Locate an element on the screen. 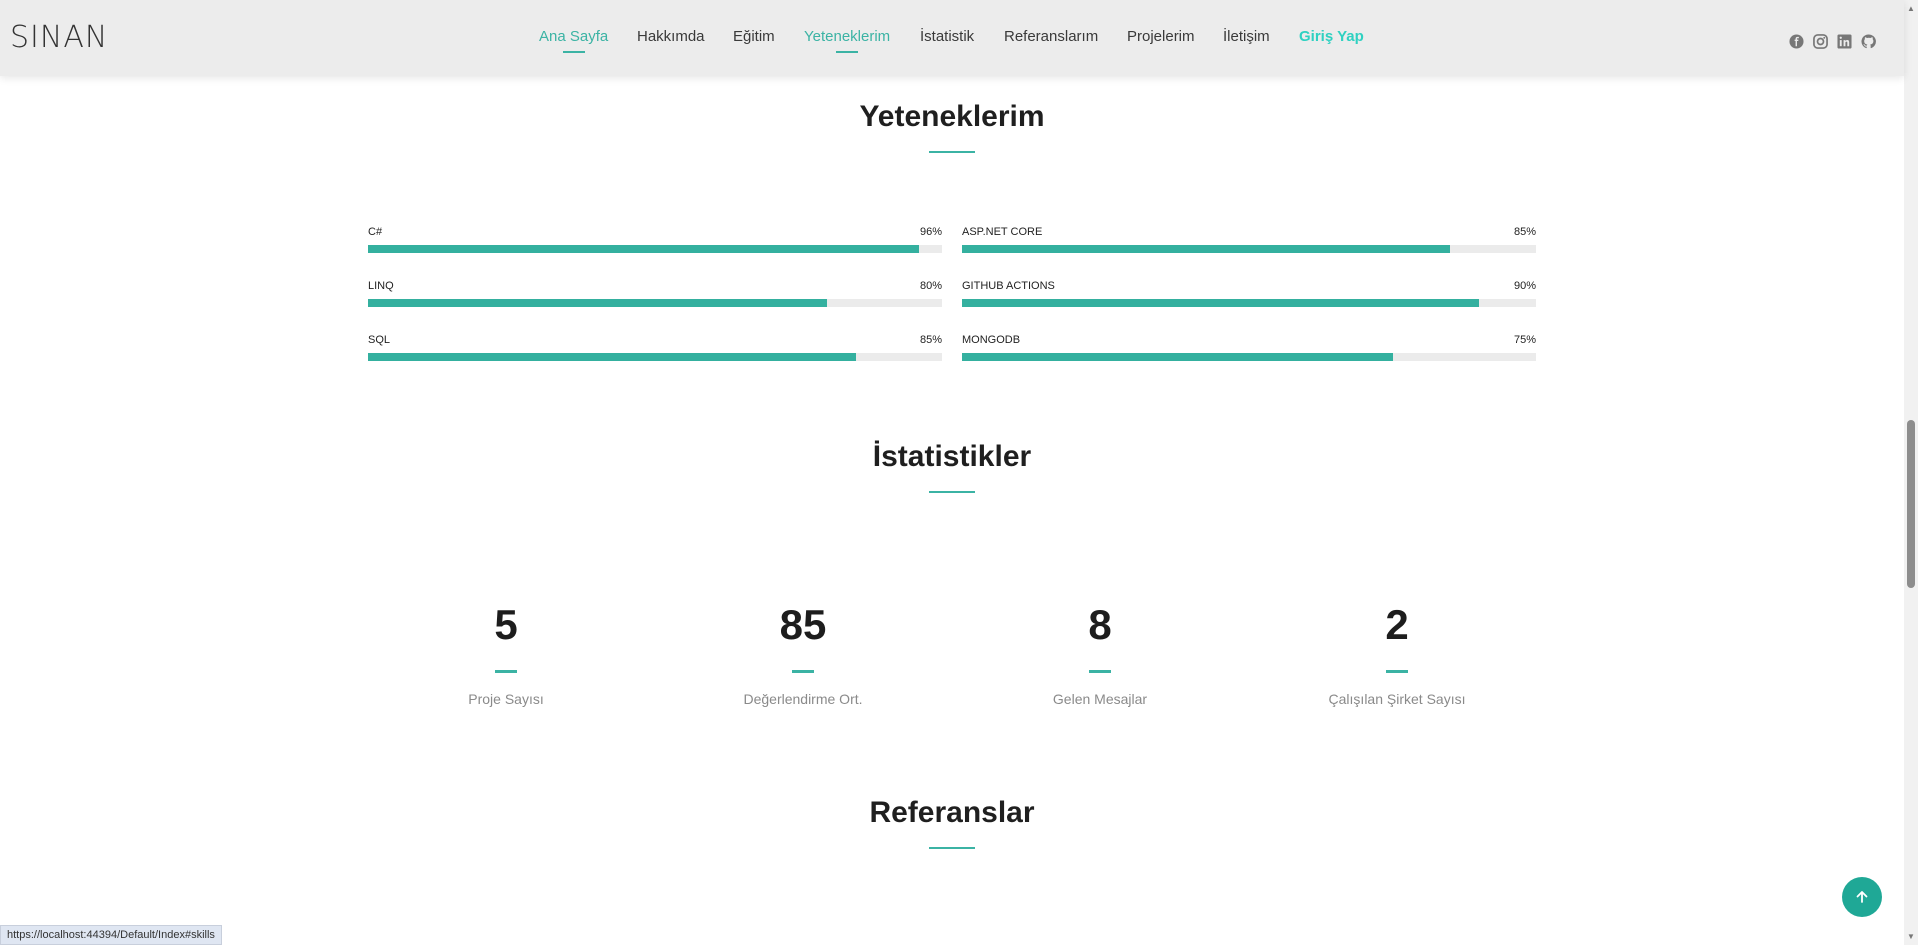 The width and height of the screenshot is (1918, 945). stat-incoming-messages: 8 Gelen Mesajlar is located at coordinates (1100, 653).